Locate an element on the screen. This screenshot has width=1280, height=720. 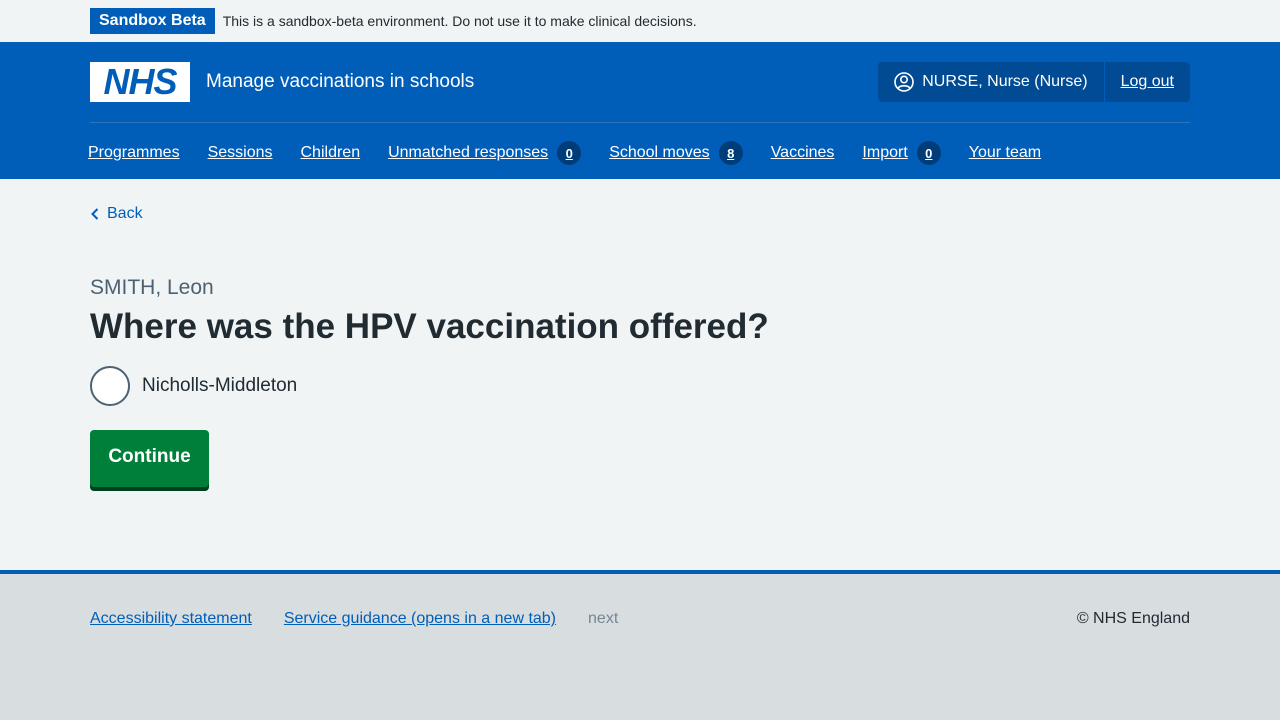
radio-button is located at coordinates (110, 386).